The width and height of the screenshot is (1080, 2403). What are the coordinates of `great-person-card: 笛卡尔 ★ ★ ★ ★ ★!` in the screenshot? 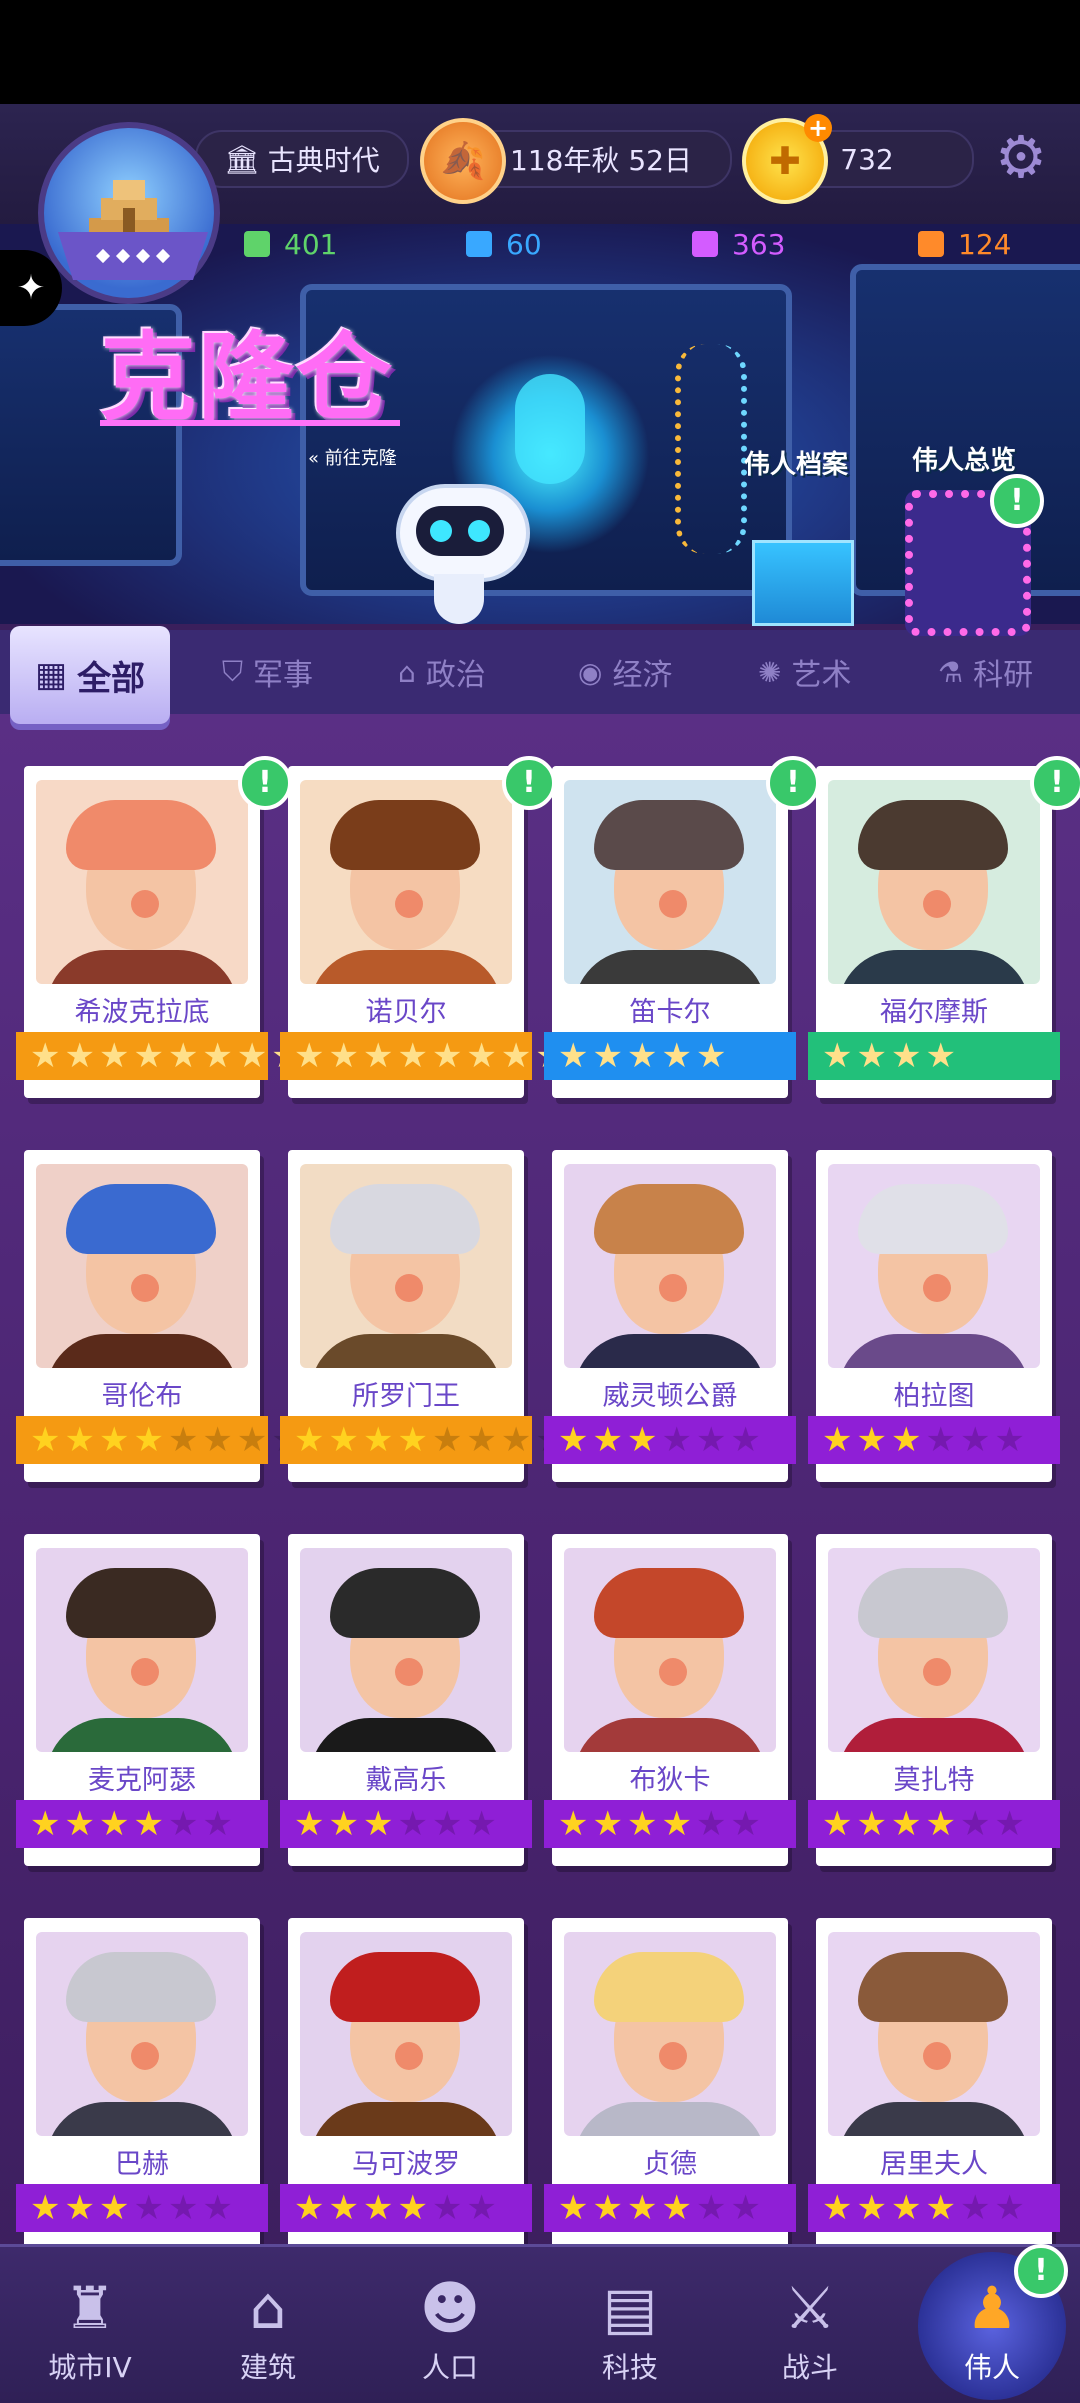 It's located at (682, 927).